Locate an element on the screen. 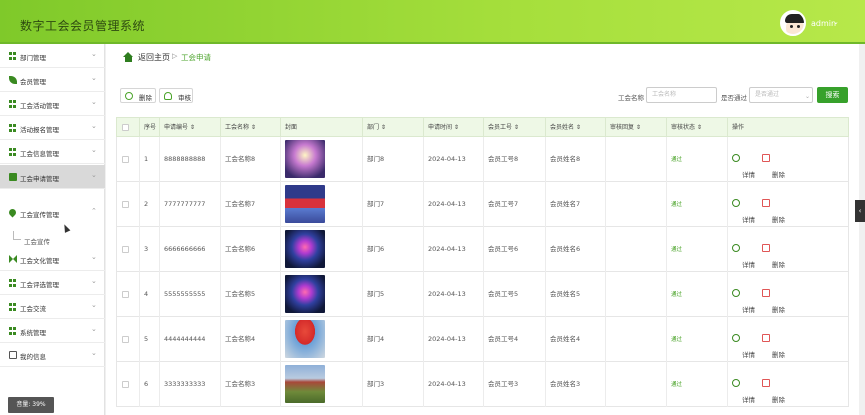  sidebar-item-profile: 我的信息 ⌄ is located at coordinates (52, 355).